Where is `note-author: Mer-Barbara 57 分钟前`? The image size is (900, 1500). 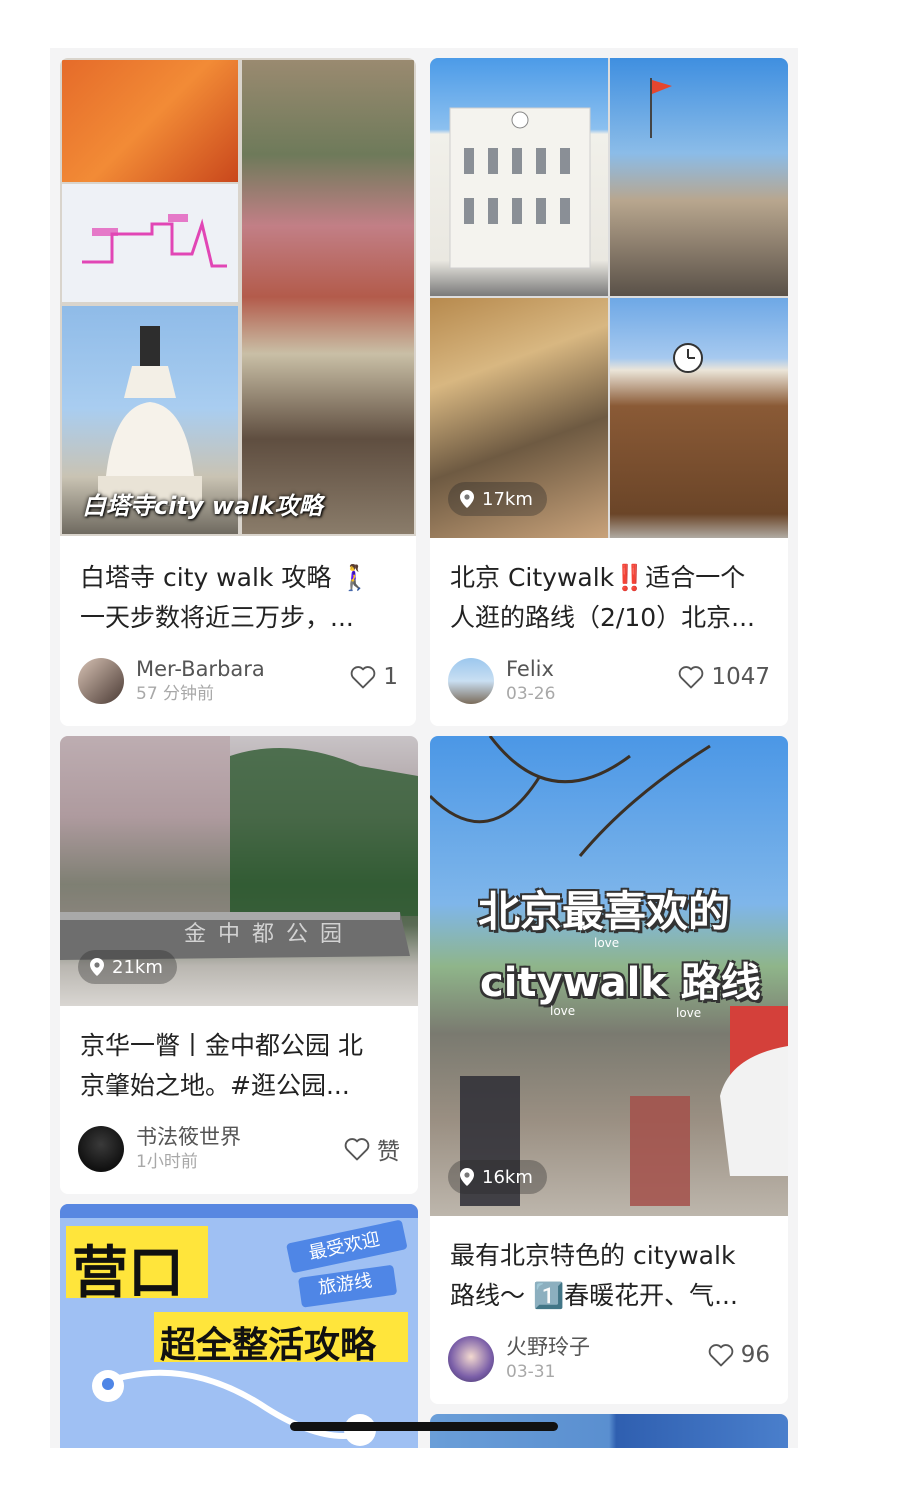 note-author: Mer-Barbara 57 分钟前 is located at coordinates (171, 681).